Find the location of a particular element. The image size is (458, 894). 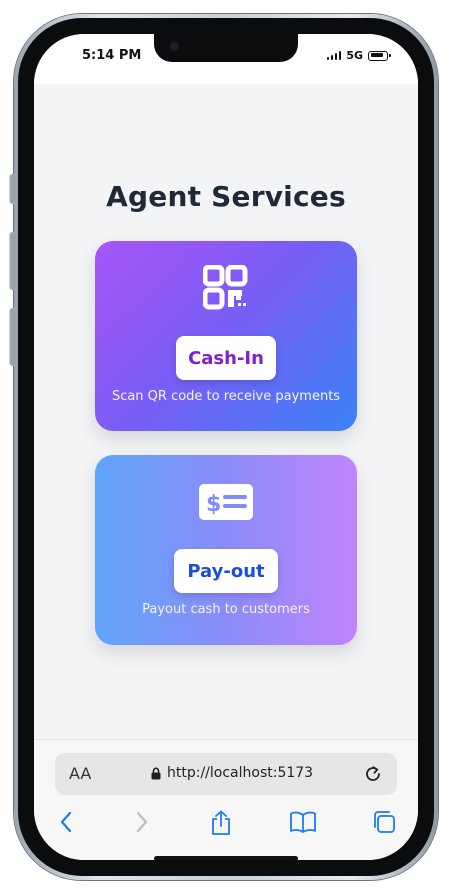

reload-icon is located at coordinates (373, 774).